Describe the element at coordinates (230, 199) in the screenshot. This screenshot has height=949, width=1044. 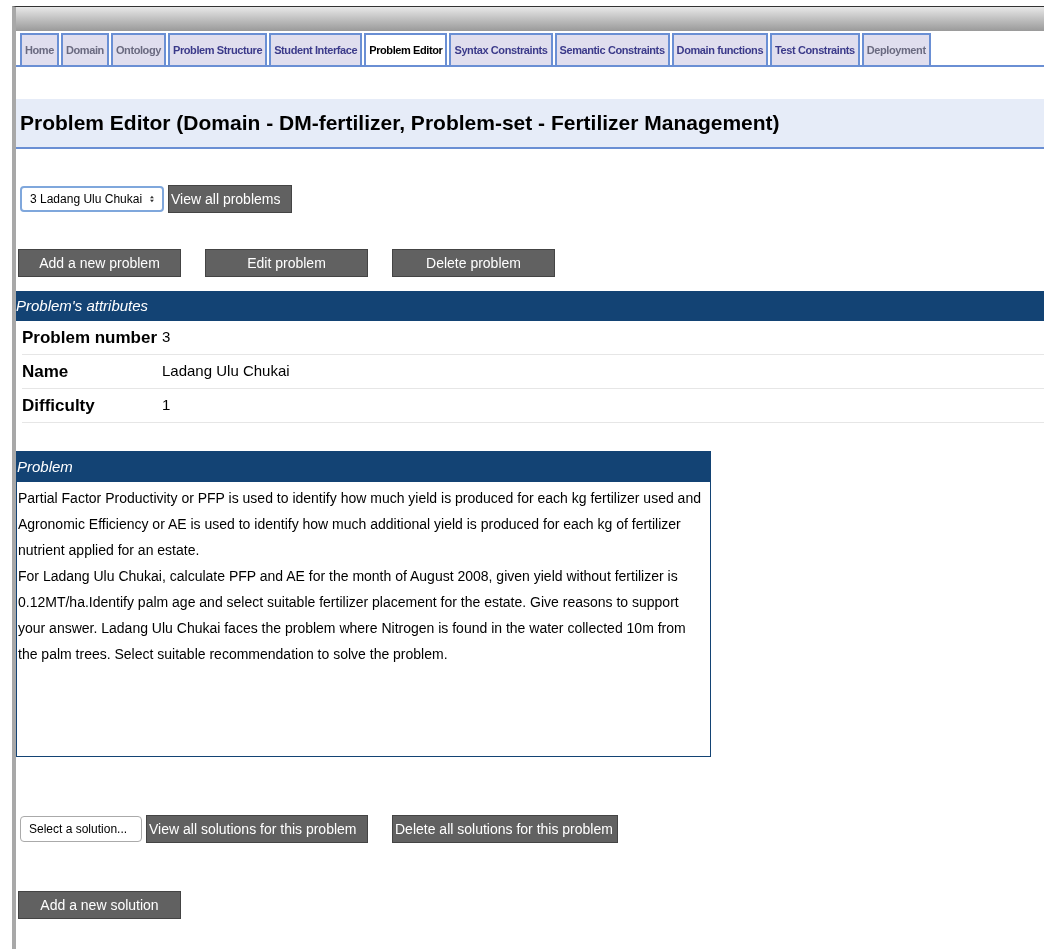
I see `action-button: View all problems` at that location.